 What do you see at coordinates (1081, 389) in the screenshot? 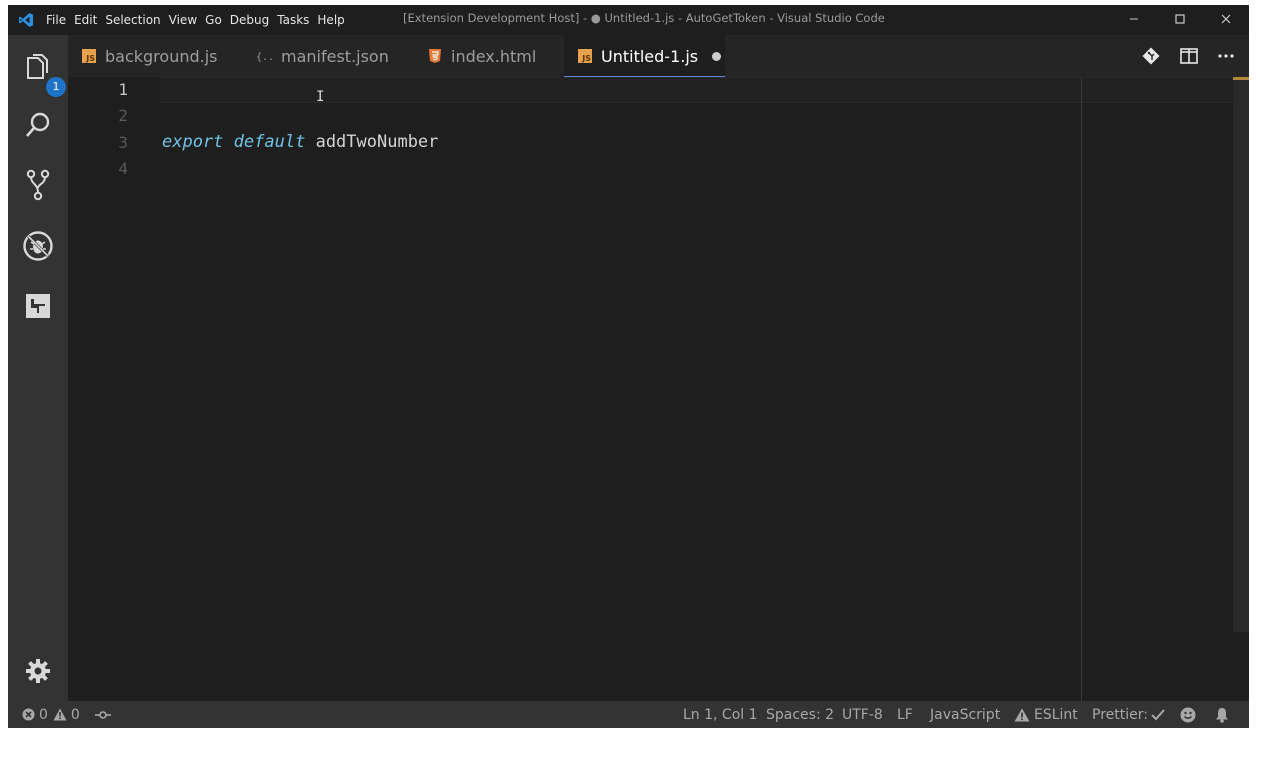
I see `vertical-ruler` at bounding box center [1081, 389].